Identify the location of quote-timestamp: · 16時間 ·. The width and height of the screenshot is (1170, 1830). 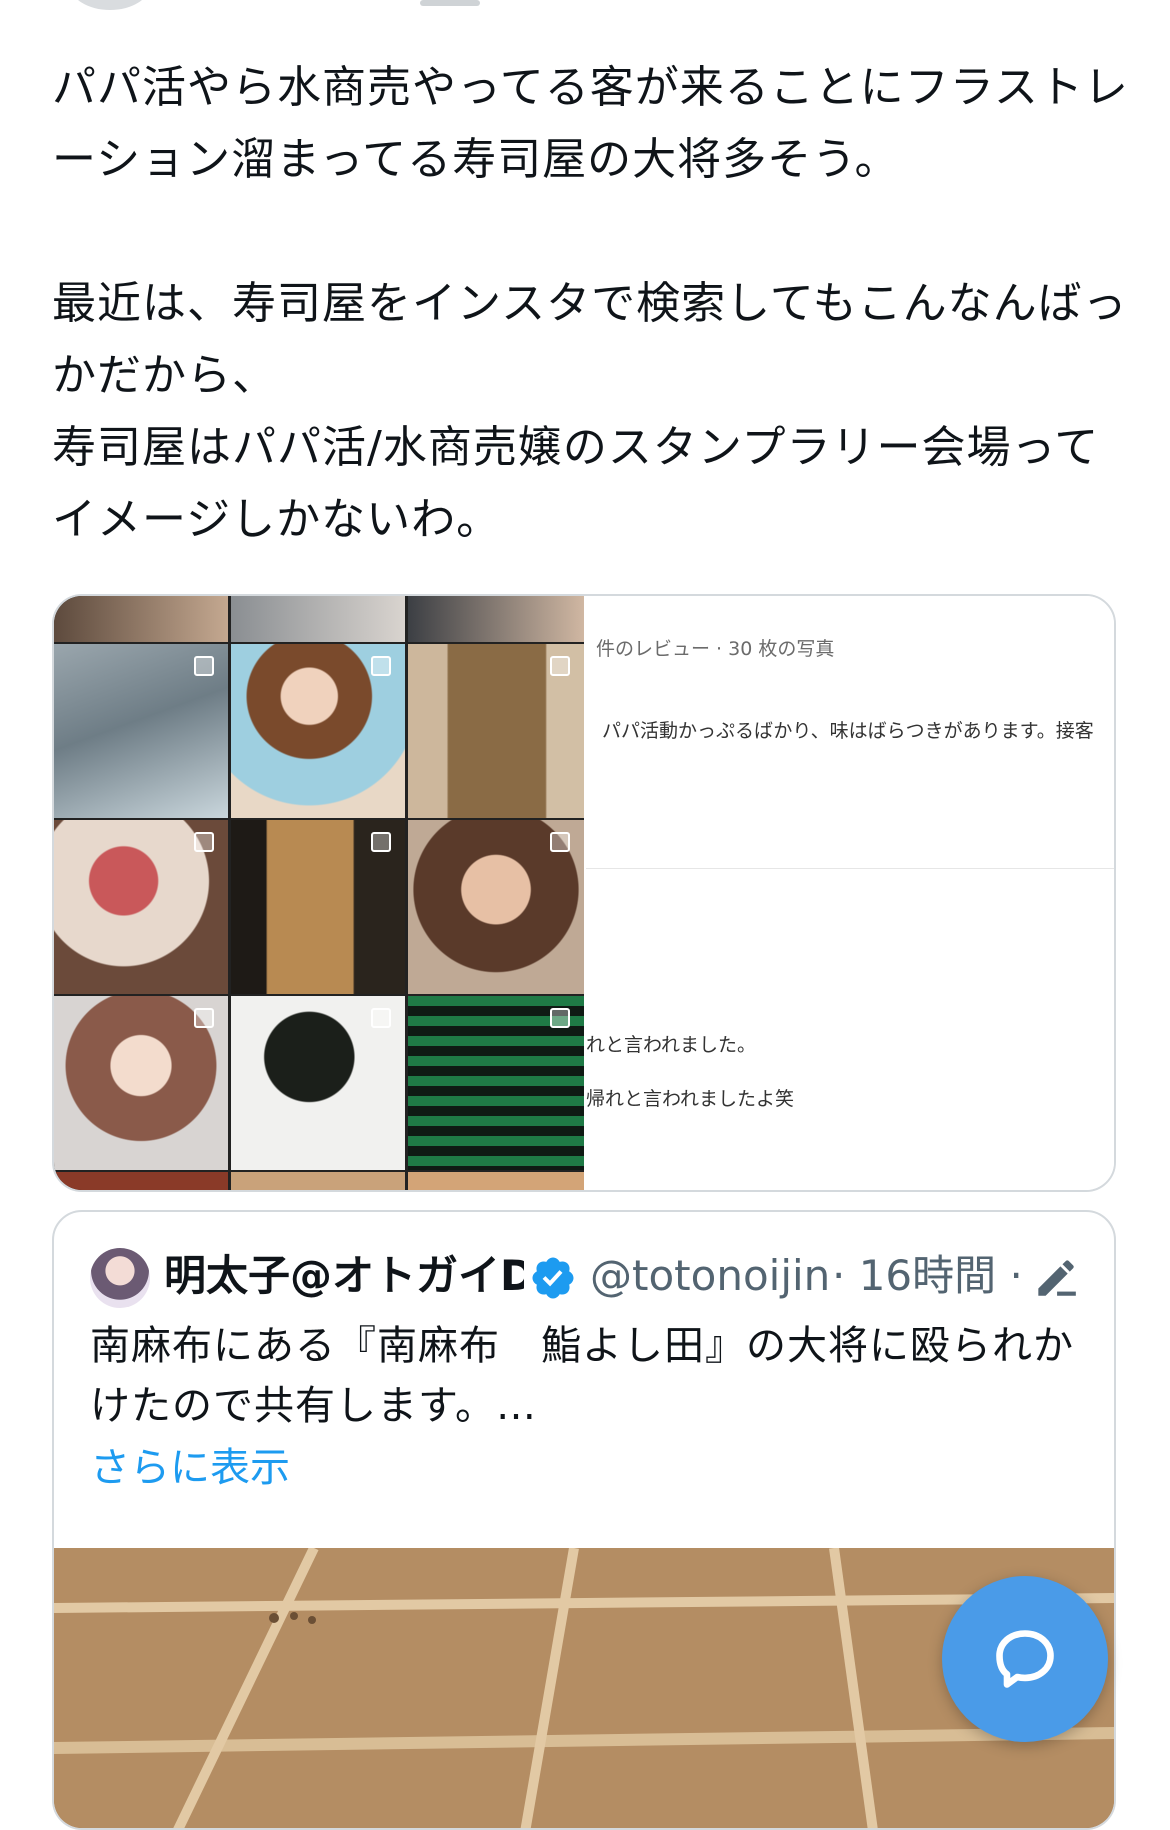
(927, 1276).